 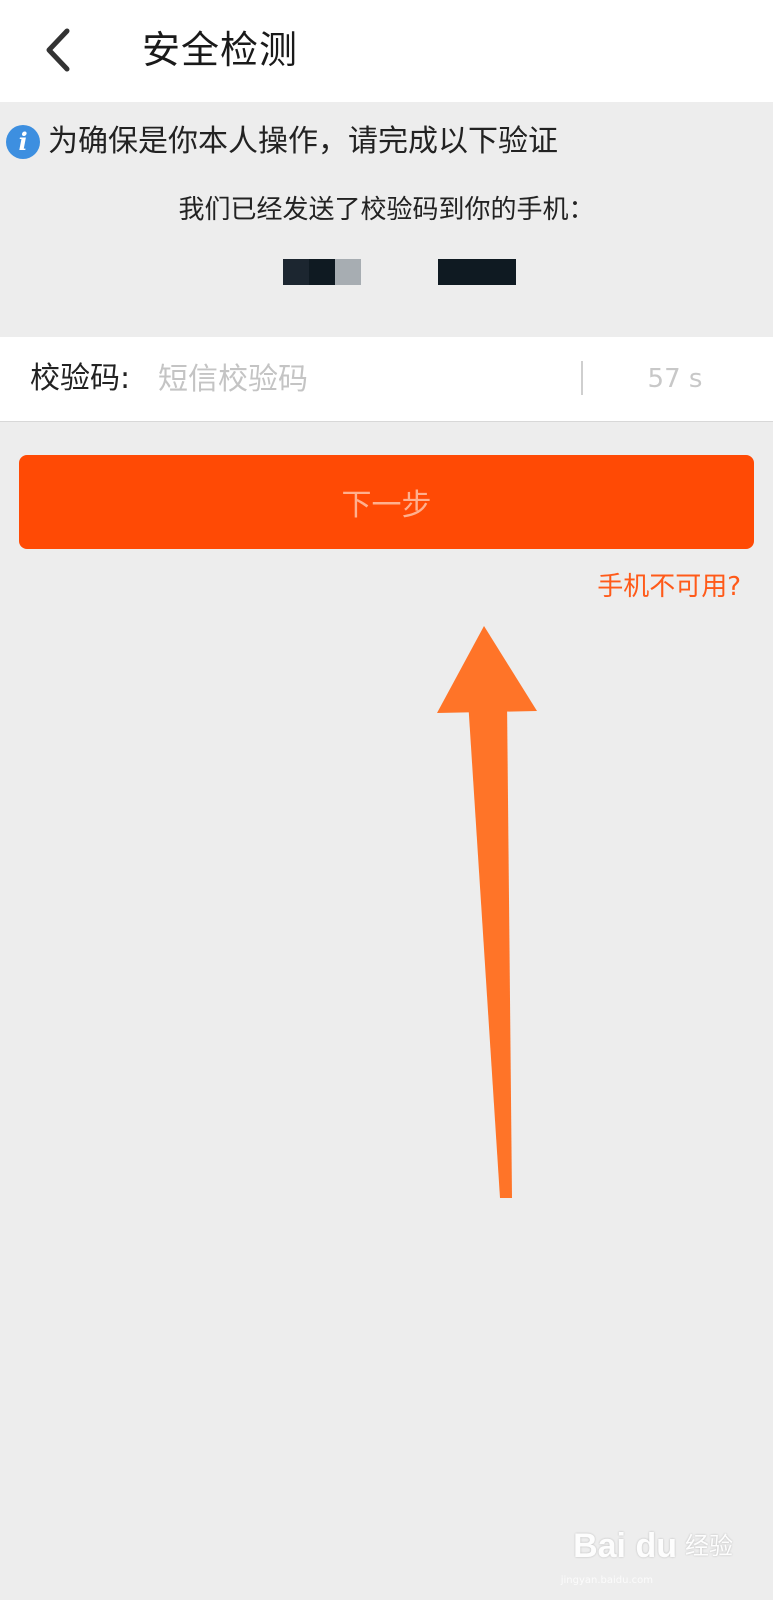 I want to click on annotation-arrow, so click(x=487, y=912).